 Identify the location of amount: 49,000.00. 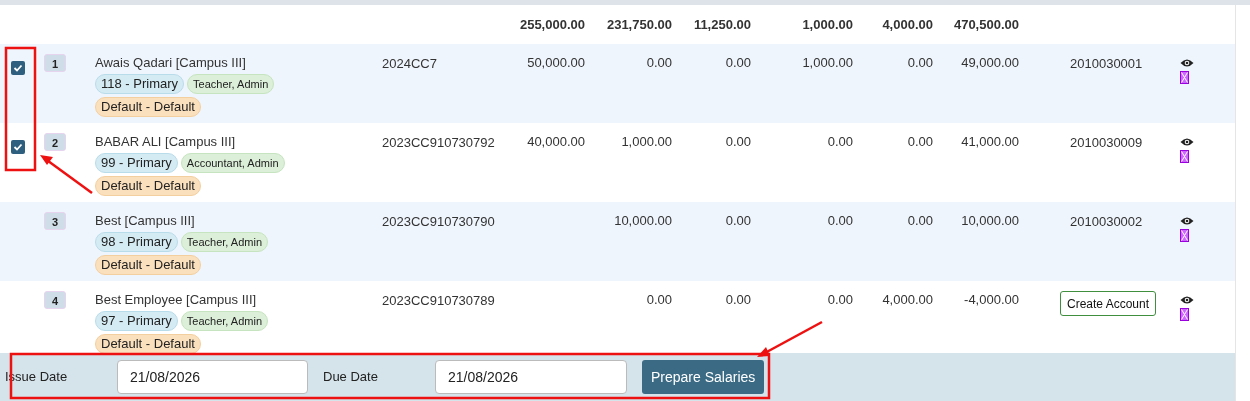
(990, 62).